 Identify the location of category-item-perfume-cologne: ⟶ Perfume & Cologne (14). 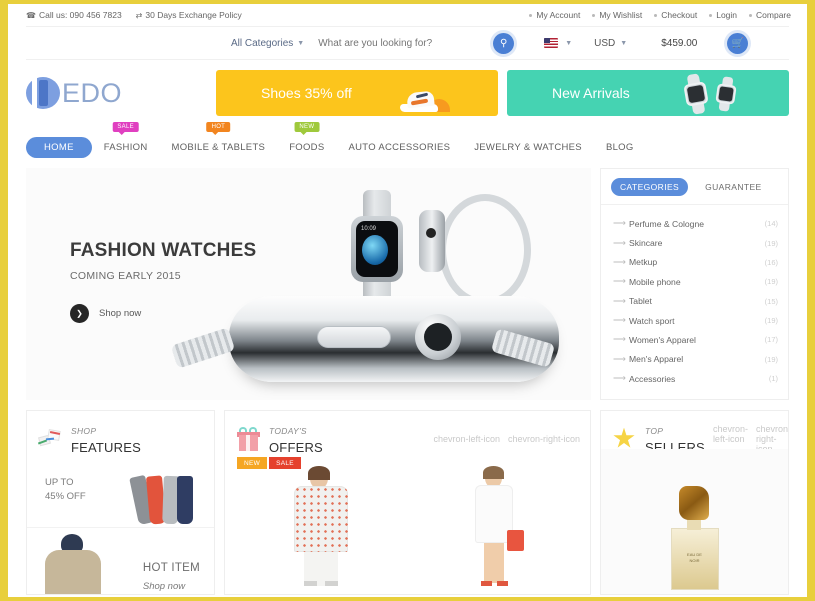
(695, 223).